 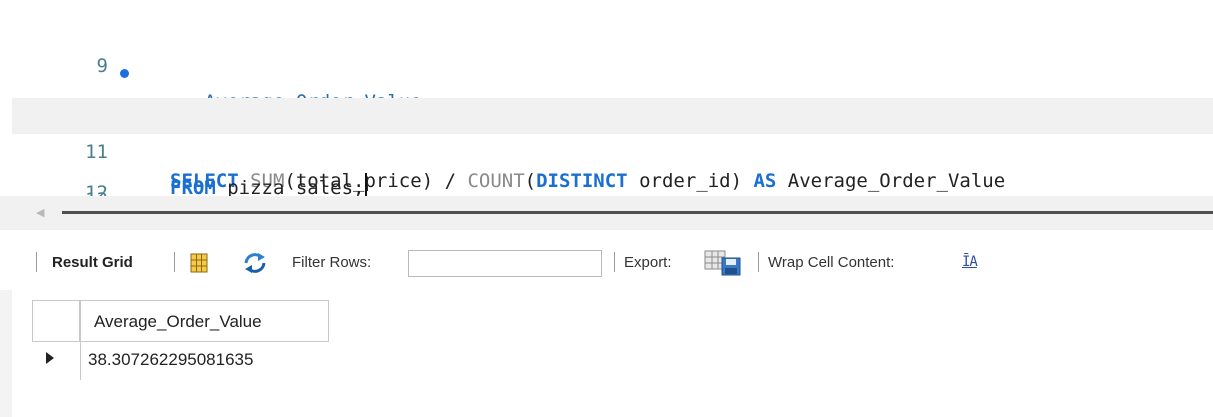 What do you see at coordinates (92, 263) in the screenshot?
I see `result-grid-tab: Result Grid` at bounding box center [92, 263].